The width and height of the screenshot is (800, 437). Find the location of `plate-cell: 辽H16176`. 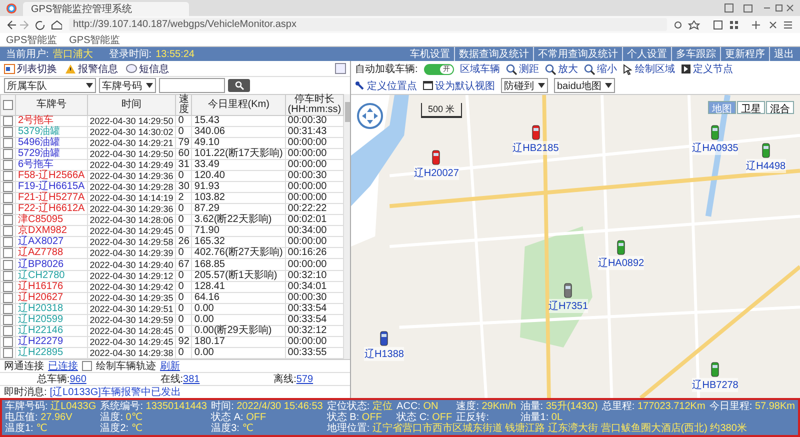

plate-cell: 辽H16176 is located at coordinates (52, 286).